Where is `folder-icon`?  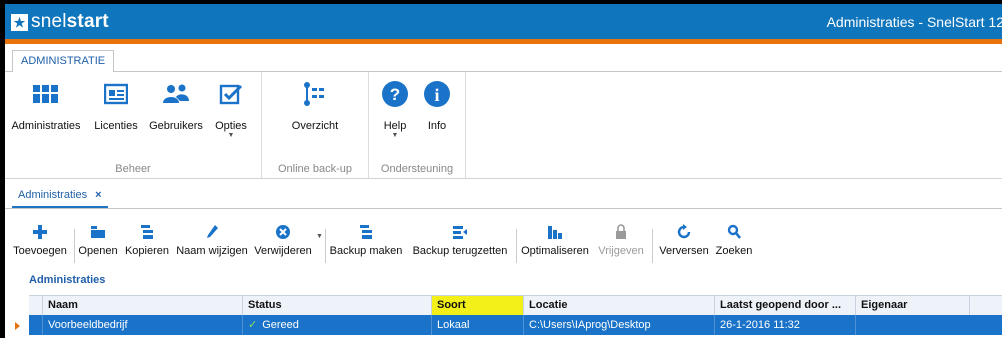 folder-icon is located at coordinates (98, 232).